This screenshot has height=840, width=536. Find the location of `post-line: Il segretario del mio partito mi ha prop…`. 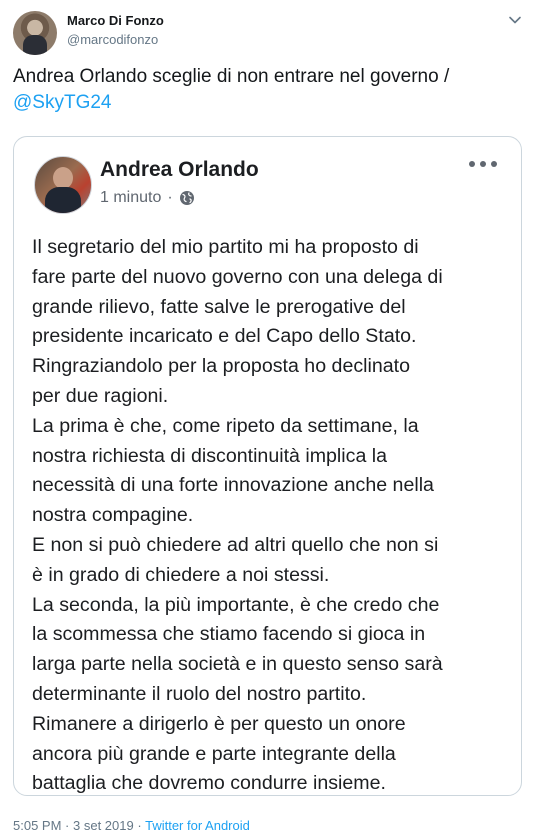

post-line: Il segretario del mio partito mi ha prop… is located at coordinates (225, 247).